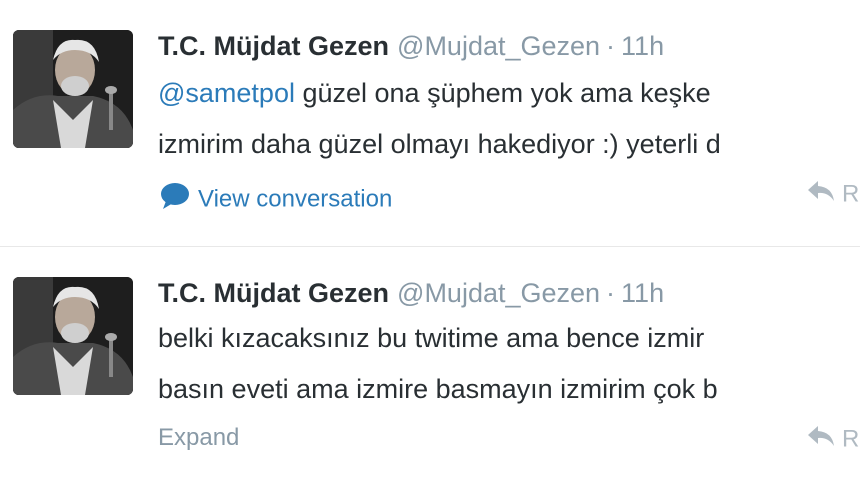 The image size is (860, 480). I want to click on mention-link: @sametpol, so click(226, 93).